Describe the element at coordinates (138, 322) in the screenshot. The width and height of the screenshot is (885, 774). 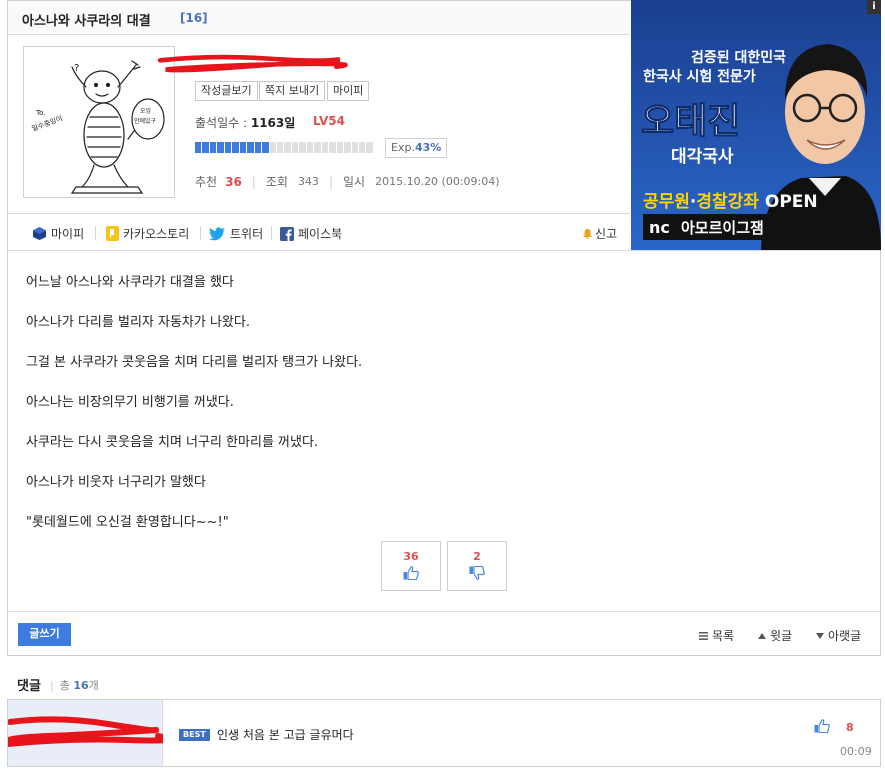
I see `body-line: 아스나가 다리를 벌리자 자동차가 나왔다.` at that location.